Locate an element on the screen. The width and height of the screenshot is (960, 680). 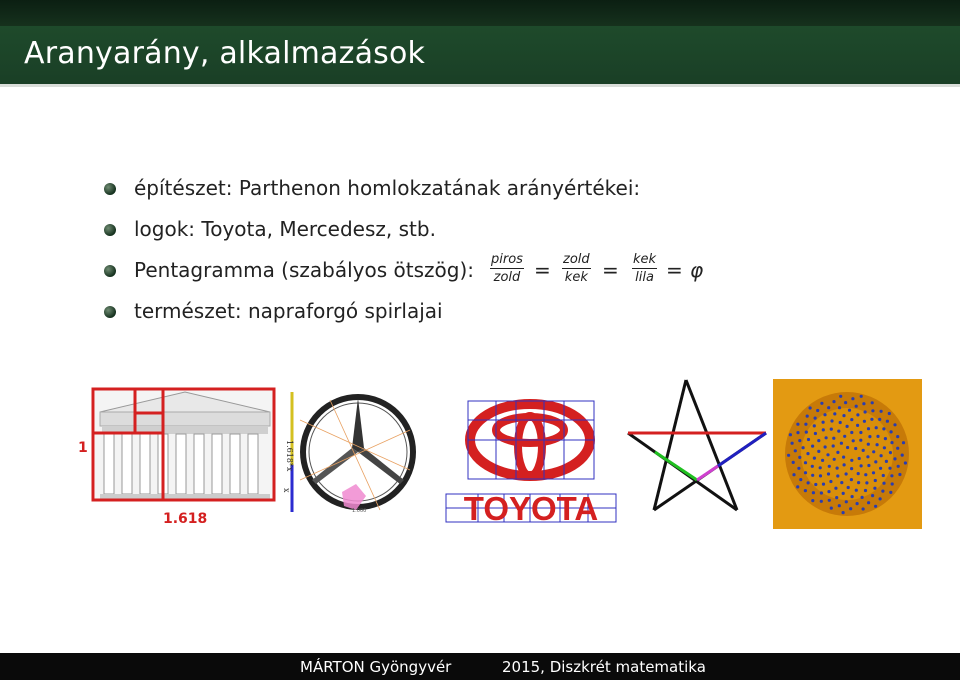
pentagram-image is located at coordinates (697, 445).